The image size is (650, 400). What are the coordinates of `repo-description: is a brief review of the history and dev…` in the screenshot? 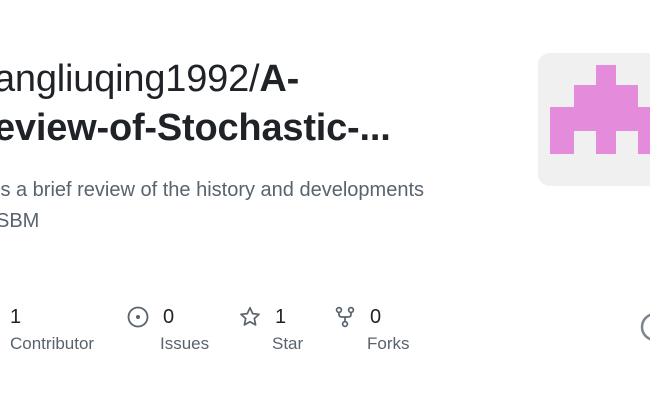 It's located at (248, 206).